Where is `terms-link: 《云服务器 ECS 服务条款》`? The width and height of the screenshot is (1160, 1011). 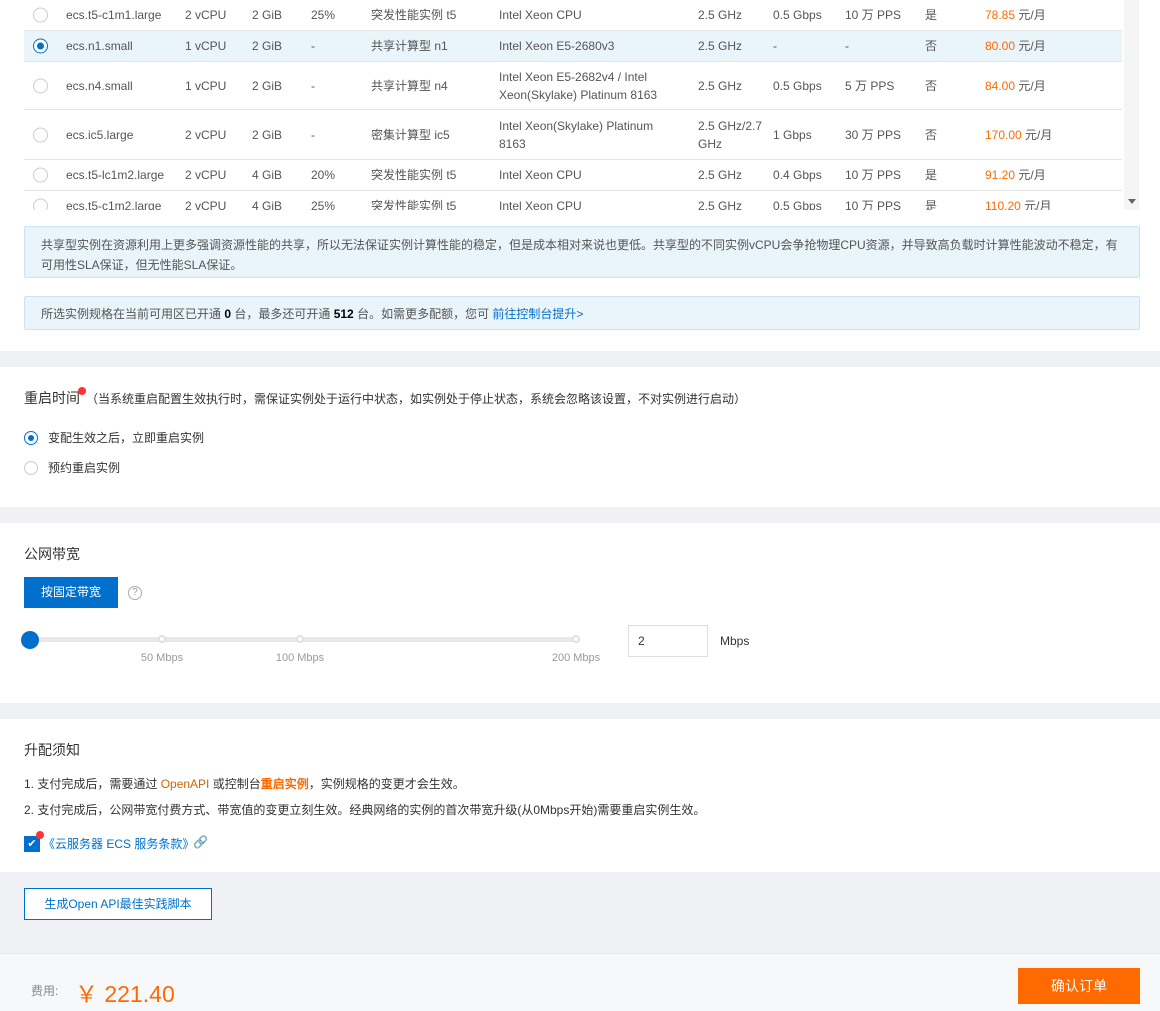
terms-link: 《云服务器 ECS 服务条款》 is located at coordinates (118, 843).